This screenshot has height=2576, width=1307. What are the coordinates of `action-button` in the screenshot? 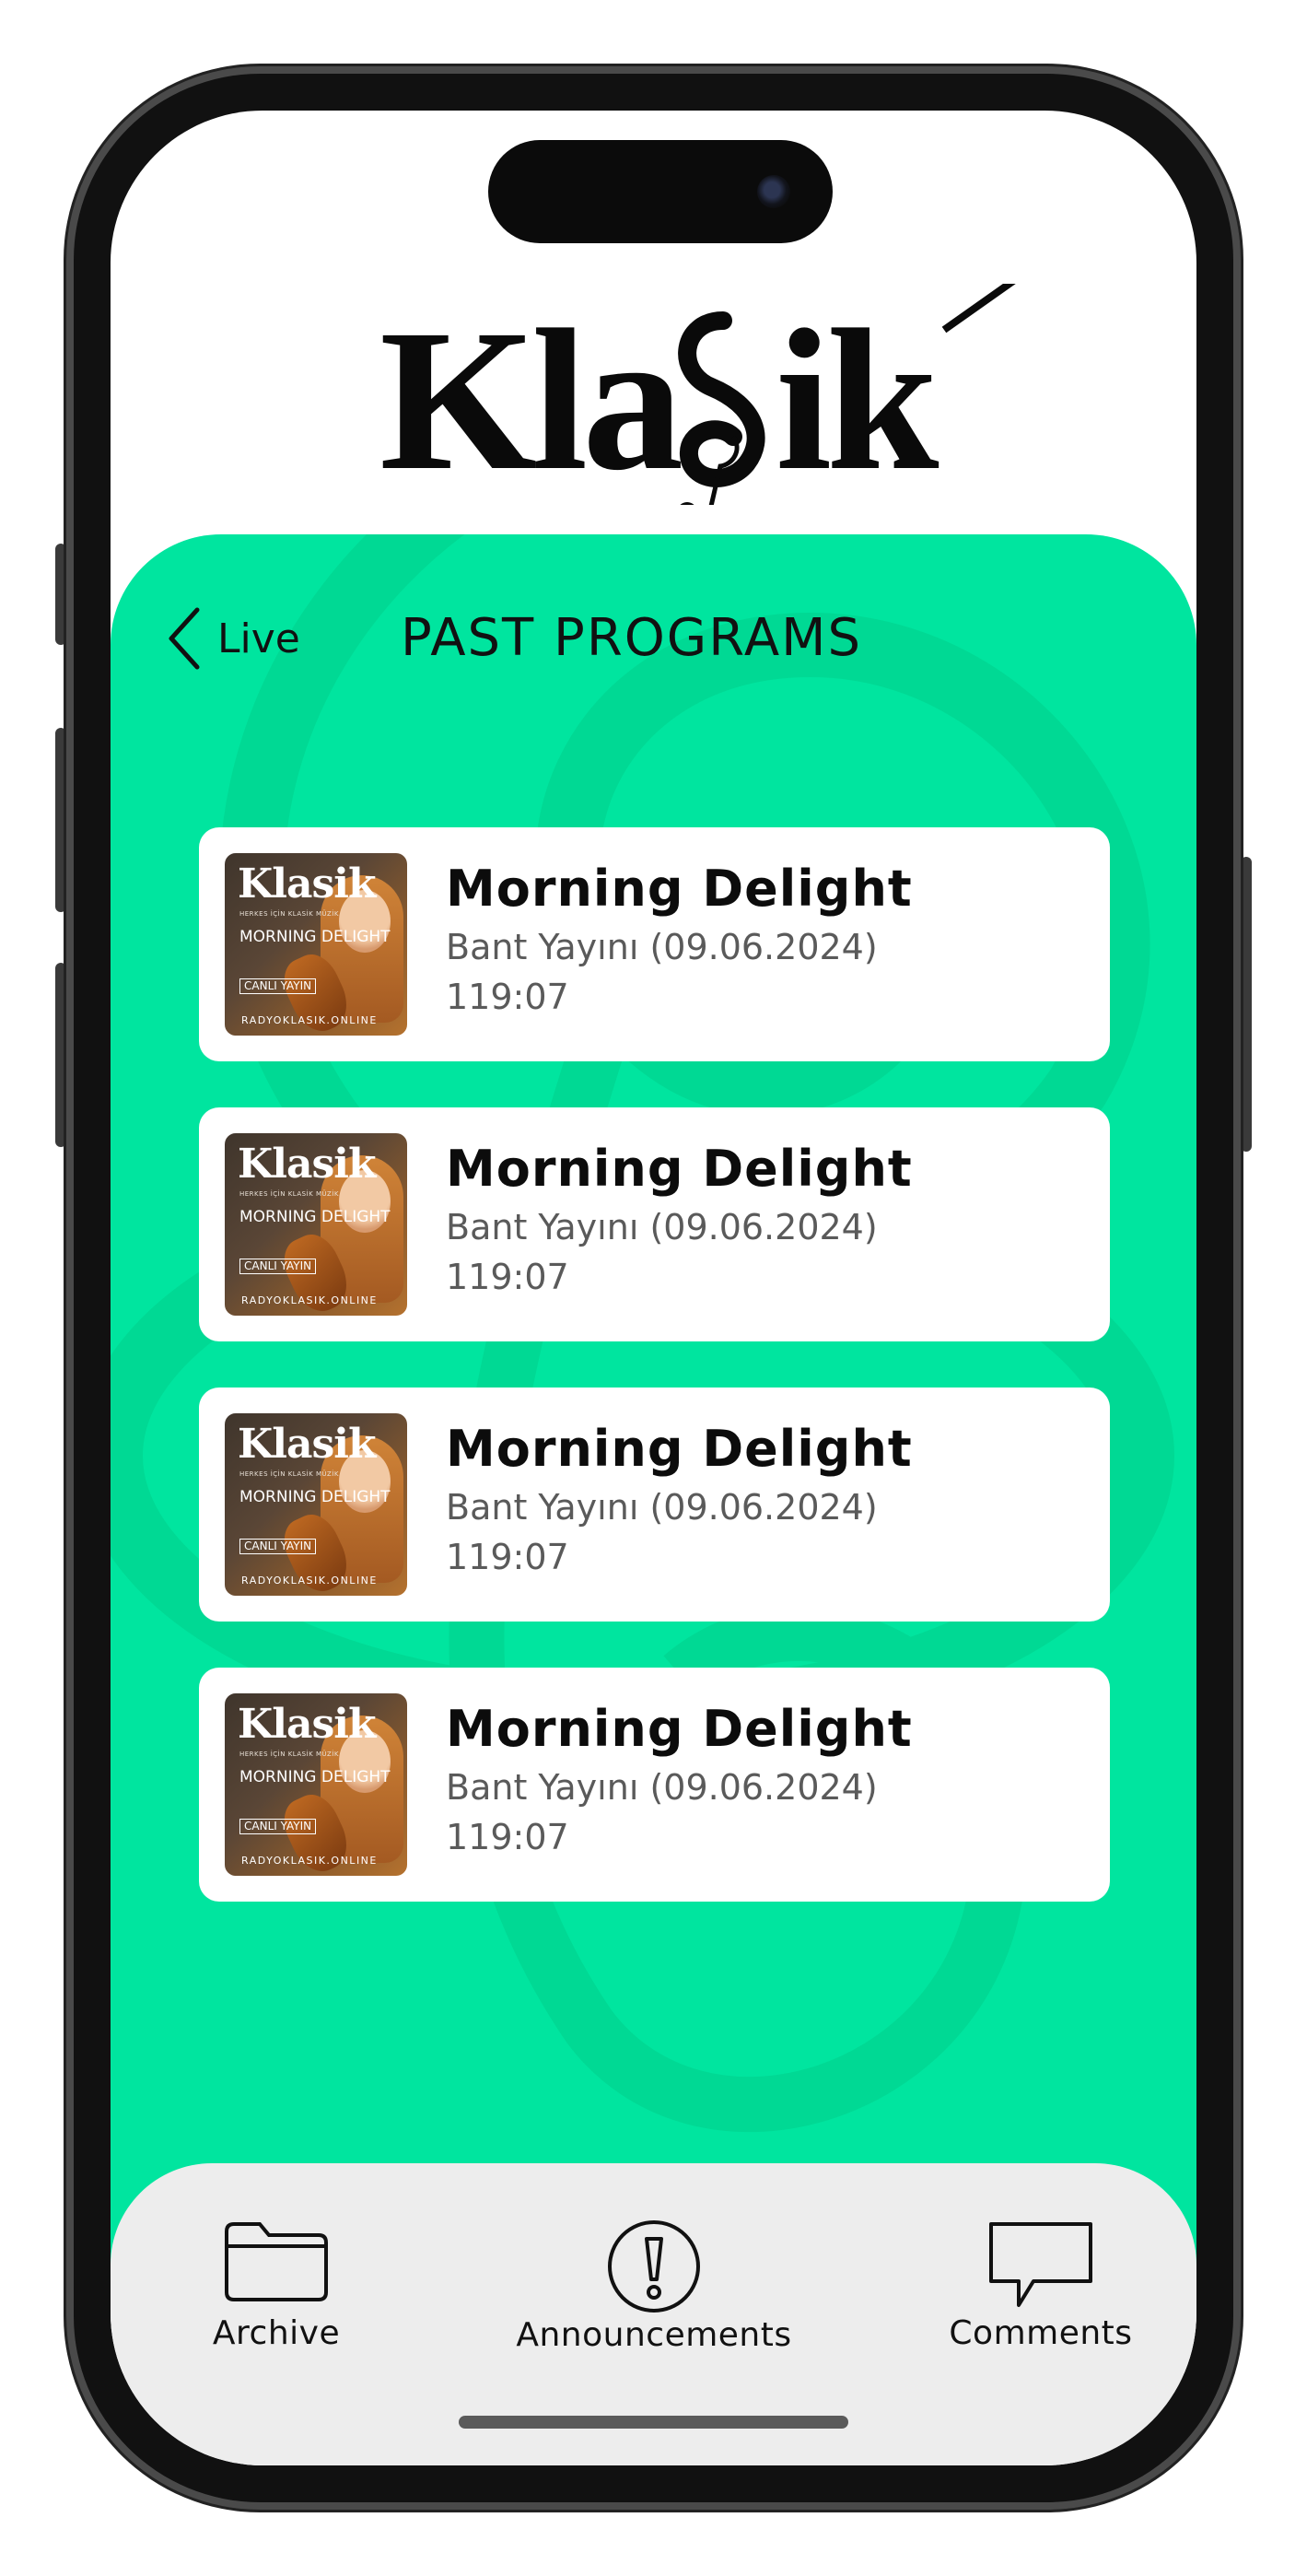 It's located at (61, 594).